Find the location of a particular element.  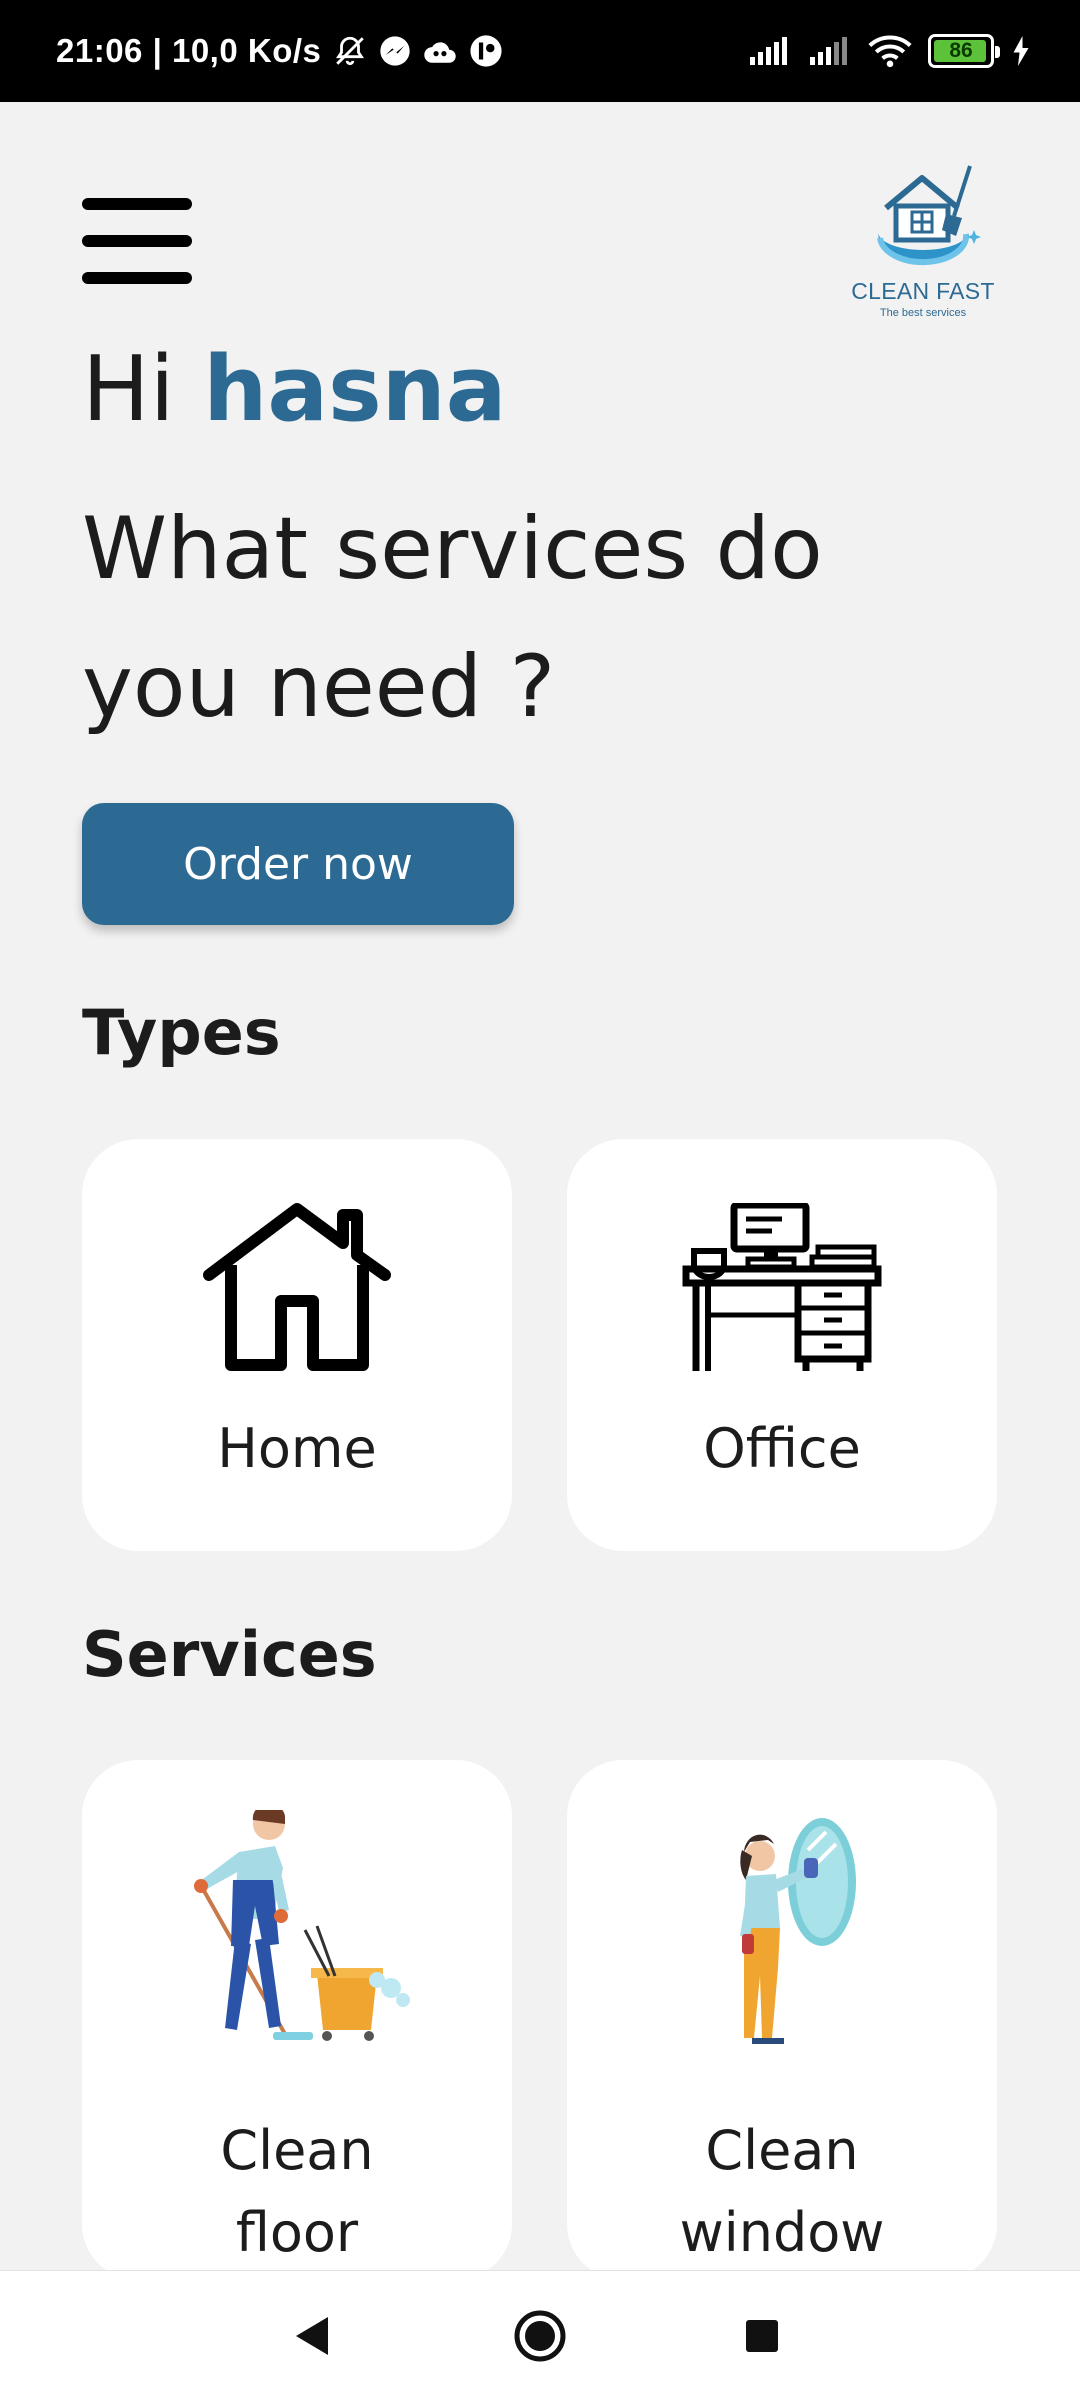

office-desk-icon is located at coordinates (782, 1289).